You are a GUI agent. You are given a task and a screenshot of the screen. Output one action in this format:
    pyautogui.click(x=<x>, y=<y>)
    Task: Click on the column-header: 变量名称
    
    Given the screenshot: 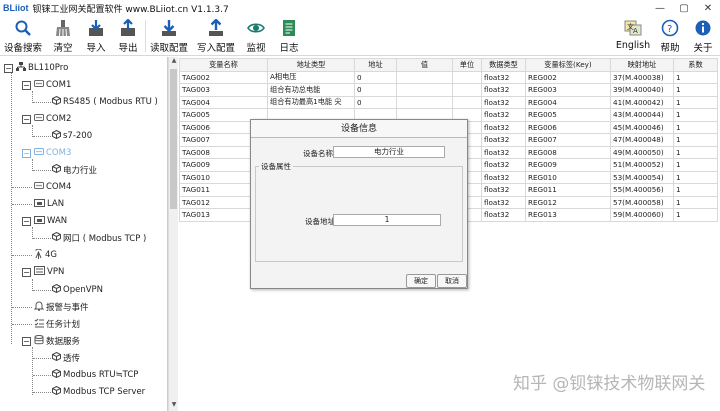 What is the action you would take?
    pyautogui.click(x=223, y=65)
    